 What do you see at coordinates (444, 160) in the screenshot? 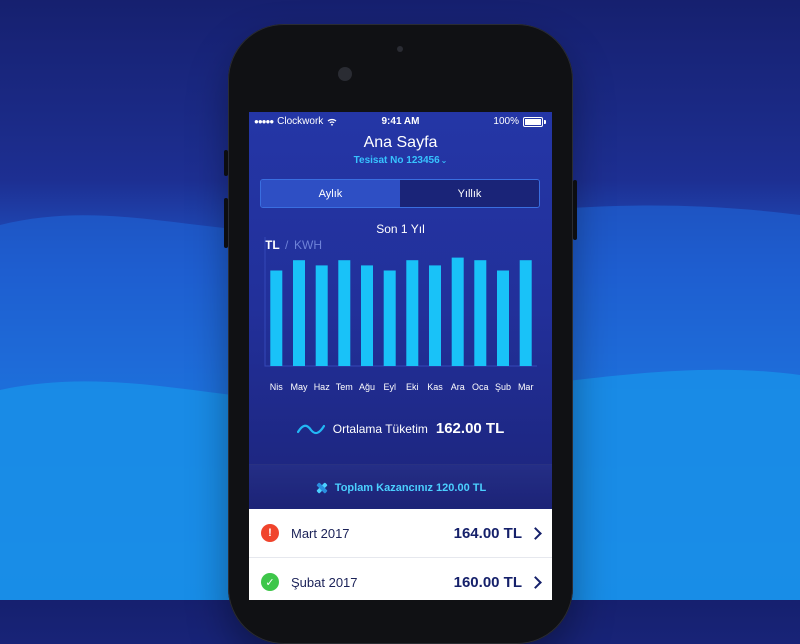
I see `chevron-down-icon: ⌄` at bounding box center [444, 160].